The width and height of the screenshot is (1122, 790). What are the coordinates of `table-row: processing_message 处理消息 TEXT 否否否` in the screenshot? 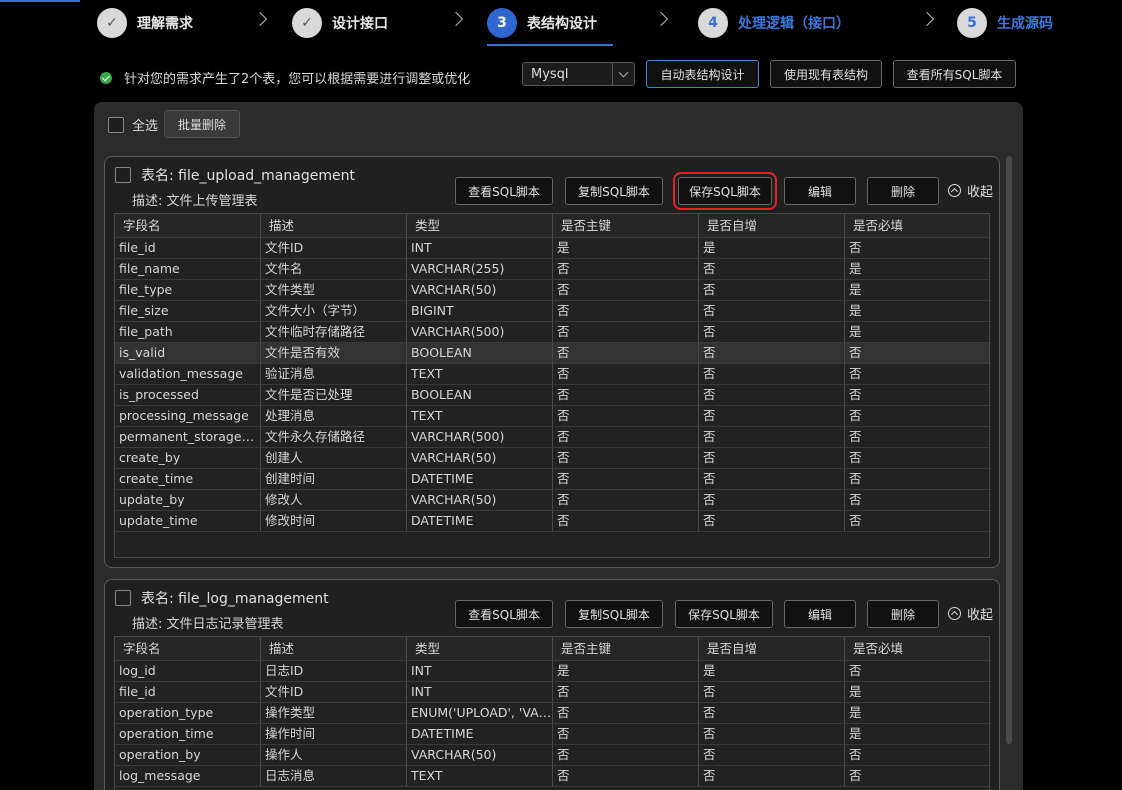 It's located at (553, 416).